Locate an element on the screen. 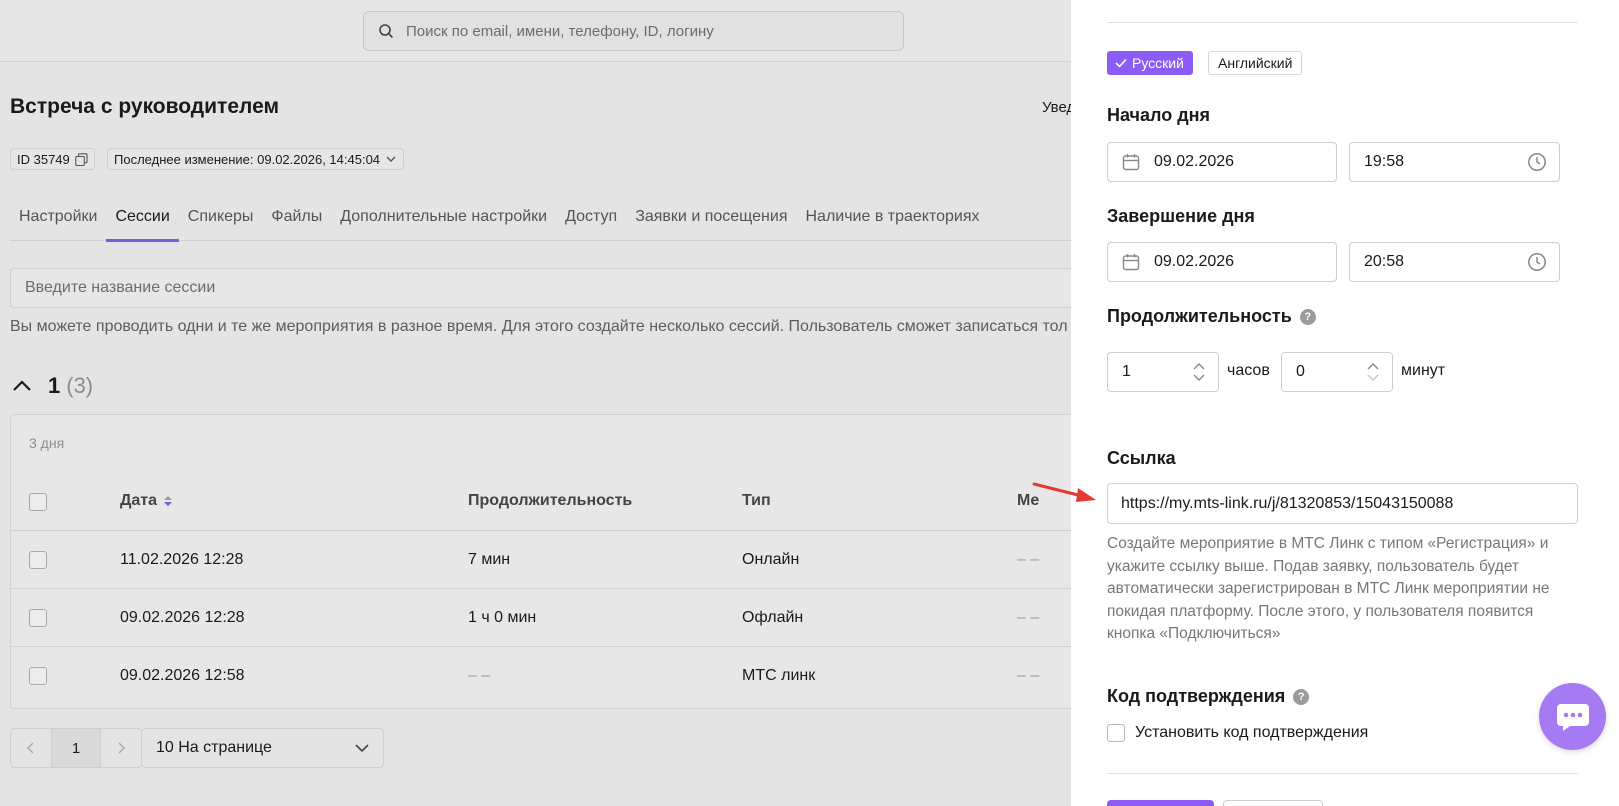  start-time-field: 19:58 is located at coordinates (1454, 162).